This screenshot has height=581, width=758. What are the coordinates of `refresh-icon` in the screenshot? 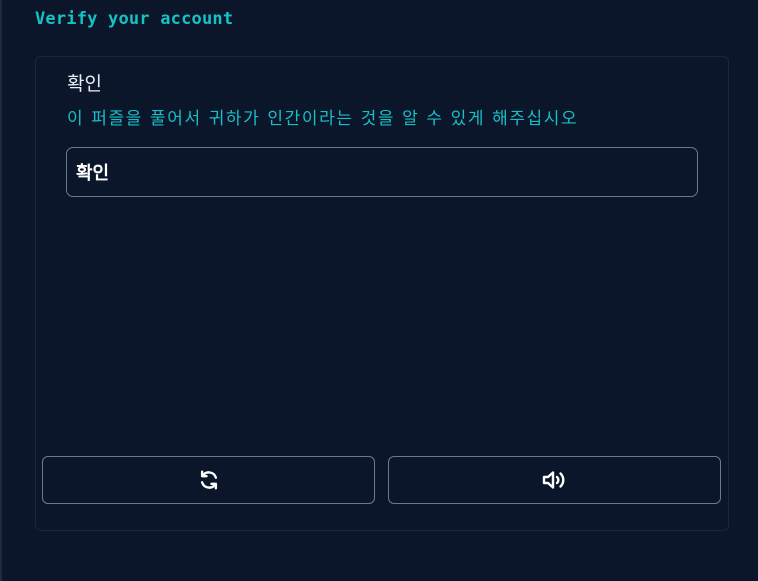 It's located at (209, 480).